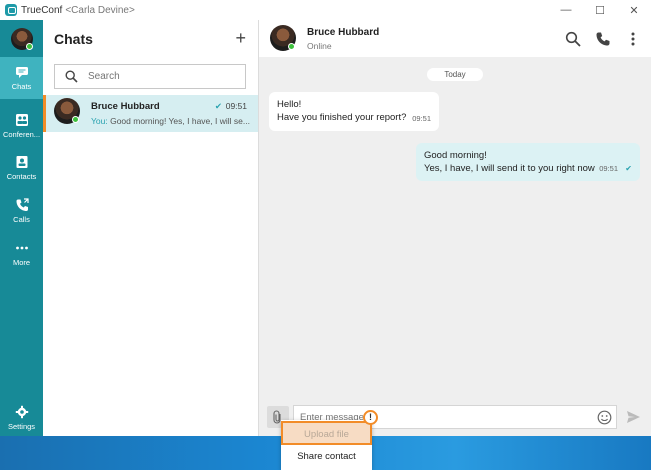  What do you see at coordinates (21, 72) in the screenshot?
I see `chat-icon` at bounding box center [21, 72].